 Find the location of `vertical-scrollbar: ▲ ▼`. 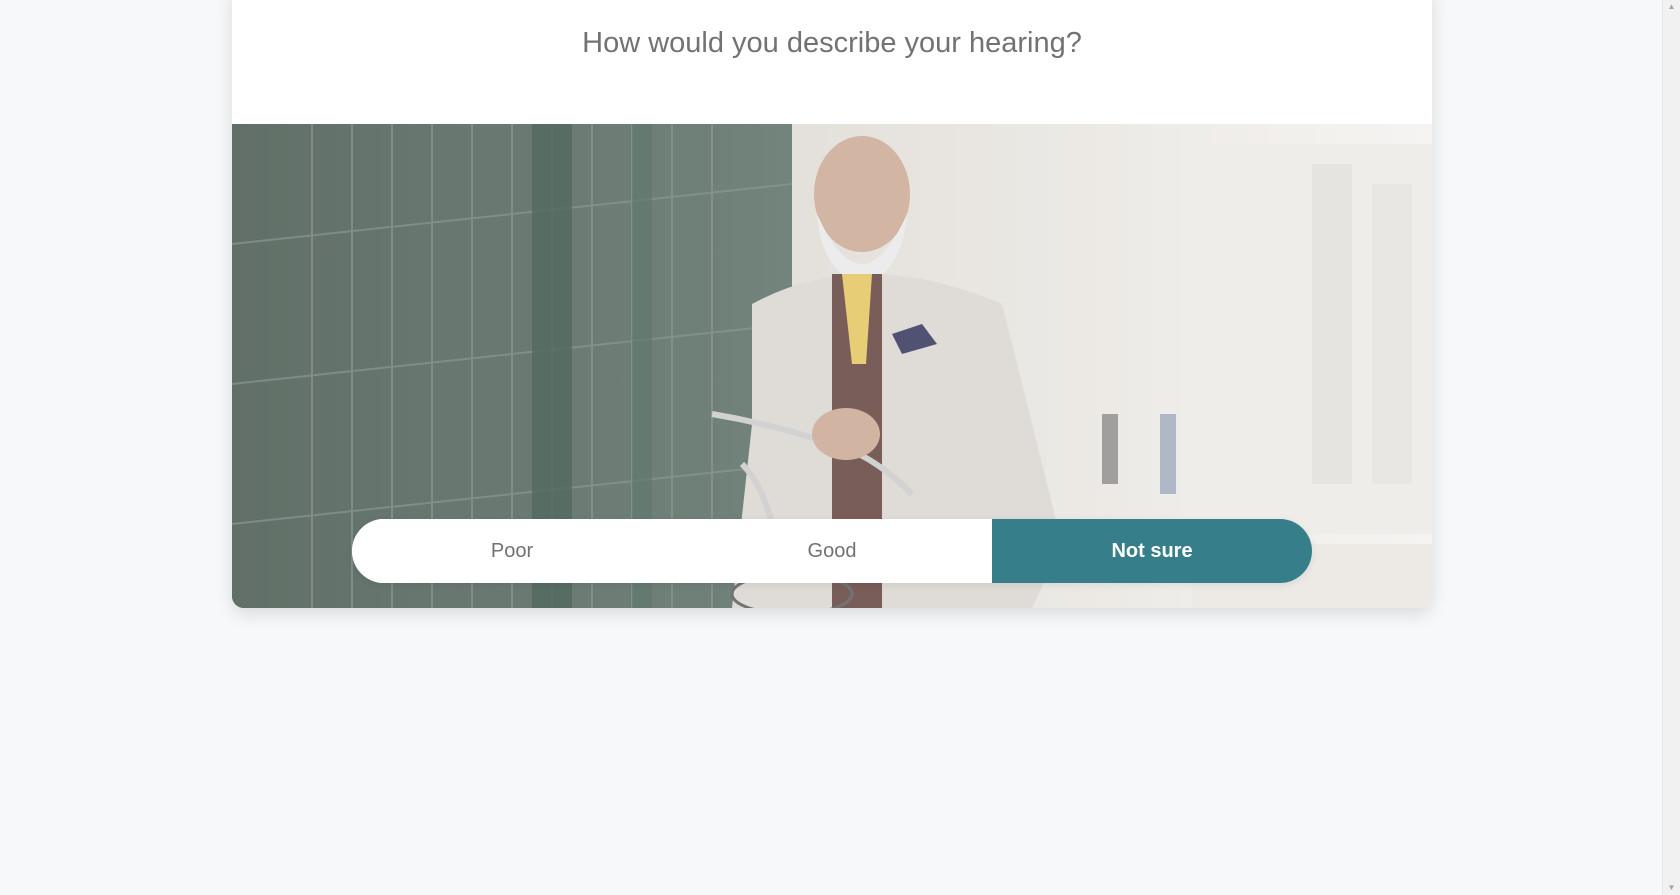

vertical-scrollbar: ▲ ▼ is located at coordinates (1671, 447).